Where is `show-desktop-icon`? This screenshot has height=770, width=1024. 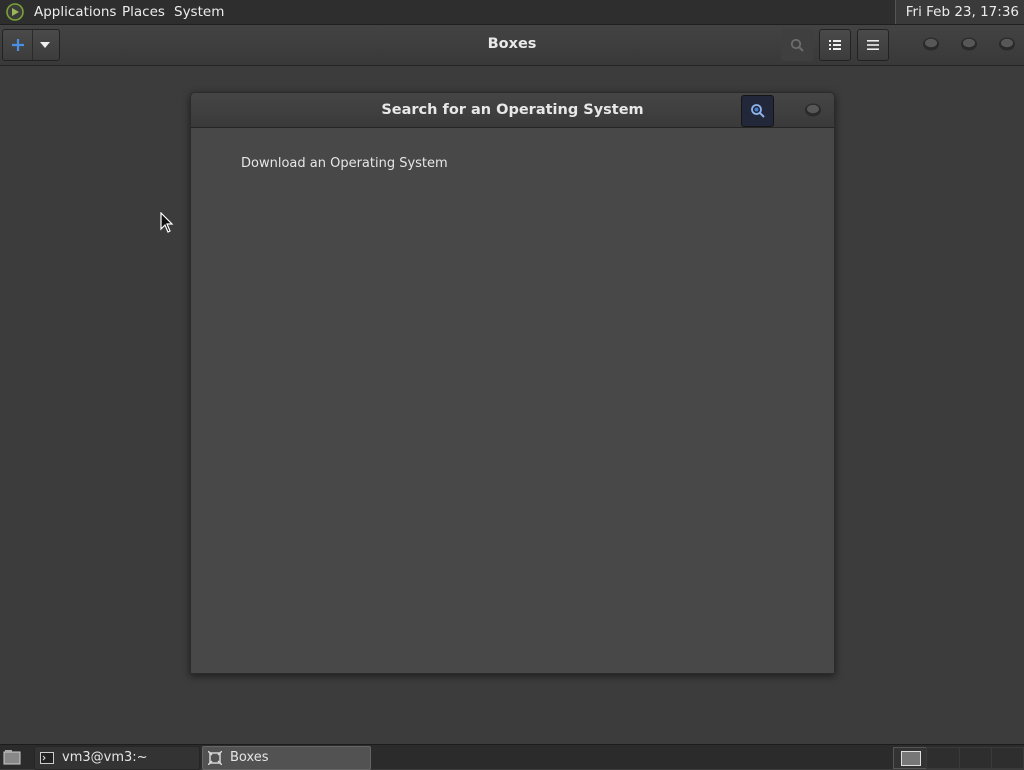
show-desktop-icon is located at coordinates (12, 757).